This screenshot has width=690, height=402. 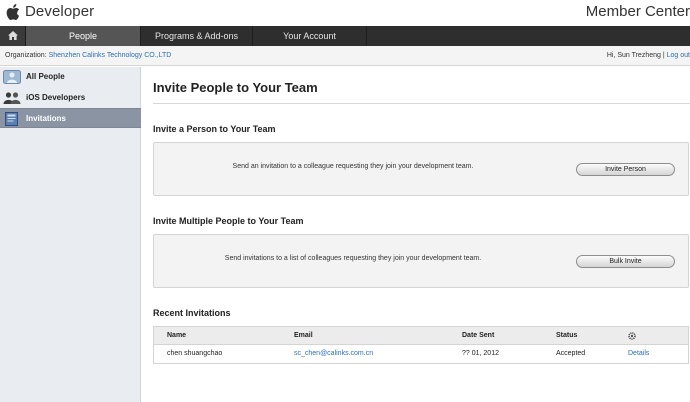 What do you see at coordinates (310, 36) in the screenshot?
I see `tab-your-account: Your Account` at bounding box center [310, 36].